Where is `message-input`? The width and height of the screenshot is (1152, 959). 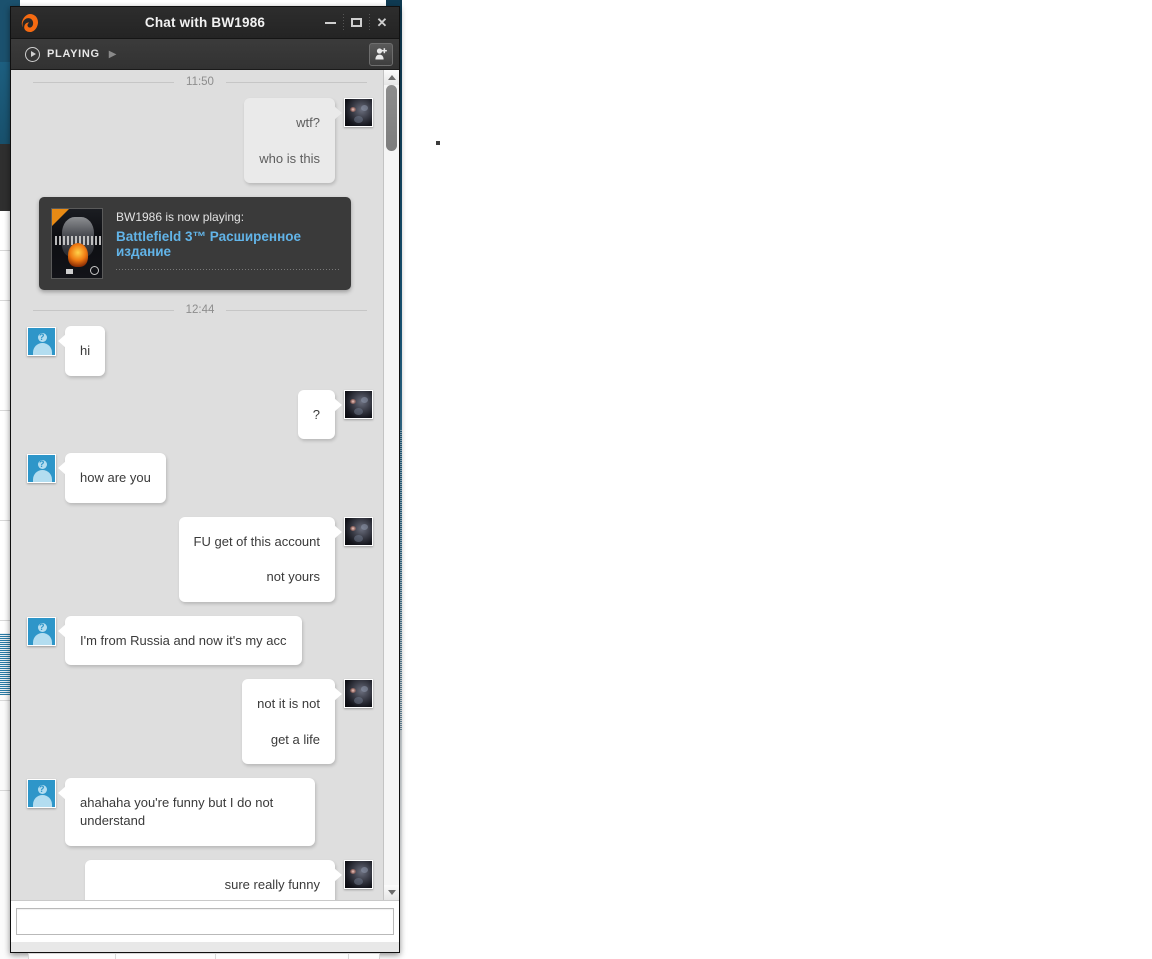
message-input is located at coordinates (205, 921).